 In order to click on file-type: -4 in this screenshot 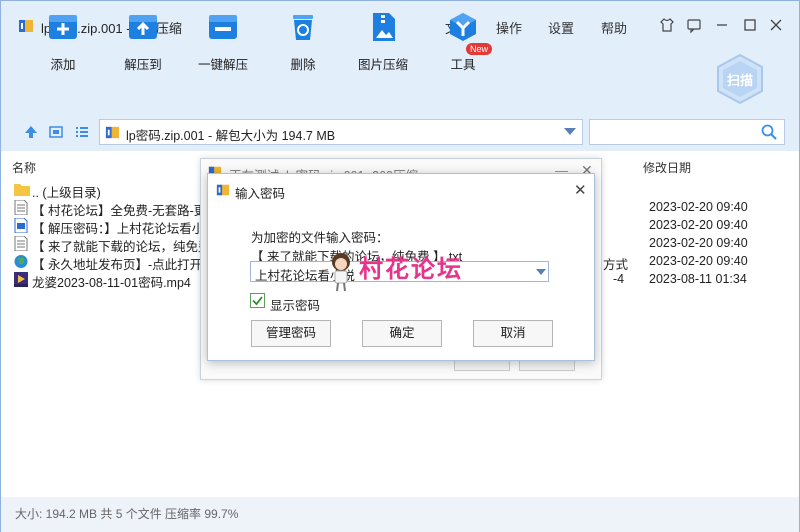, I will do `click(619, 279)`.